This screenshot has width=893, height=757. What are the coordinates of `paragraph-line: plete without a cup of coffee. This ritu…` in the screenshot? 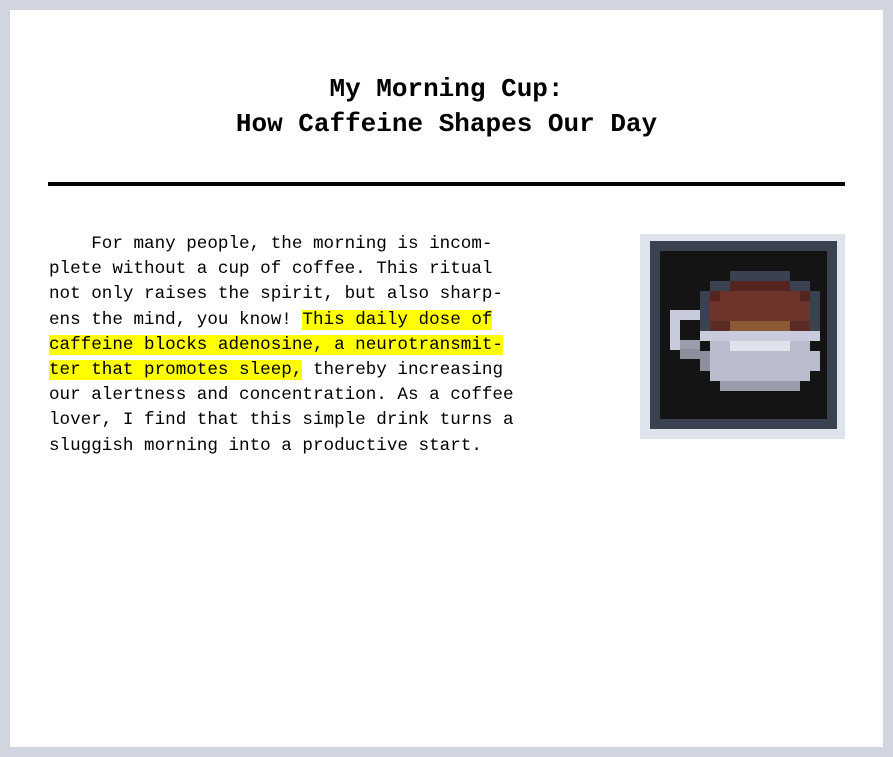 It's located at (271, 269).